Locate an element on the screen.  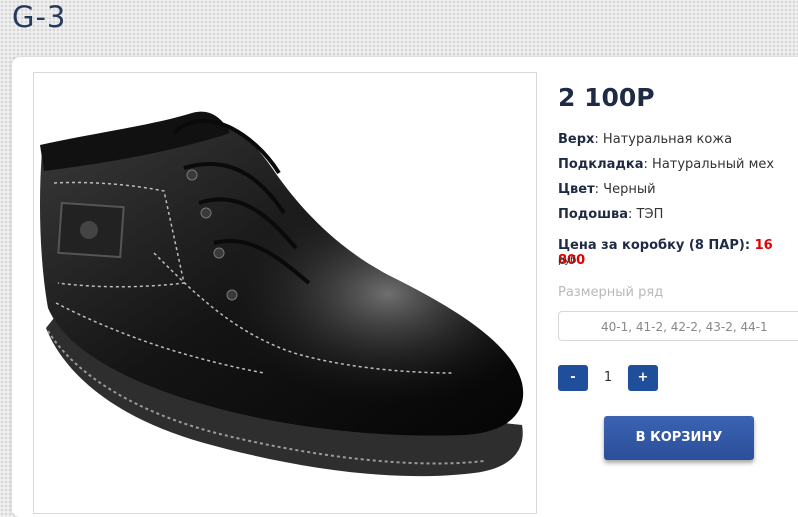
spec-color: Цвет: Черный is located at coordinates (607, 189).